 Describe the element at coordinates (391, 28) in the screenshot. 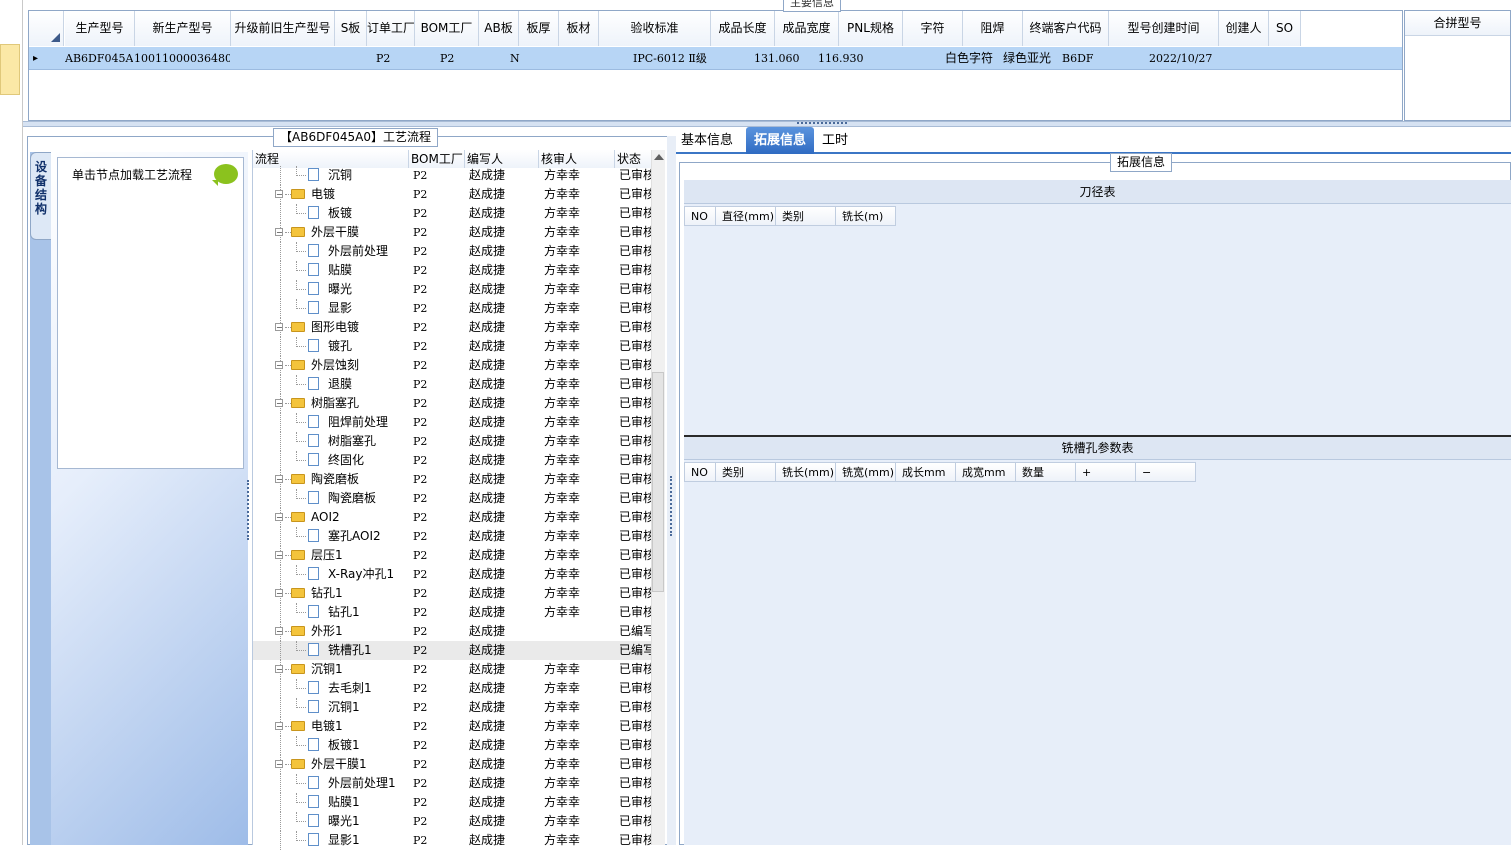

I see `column-header: 订单工厂` at that location.